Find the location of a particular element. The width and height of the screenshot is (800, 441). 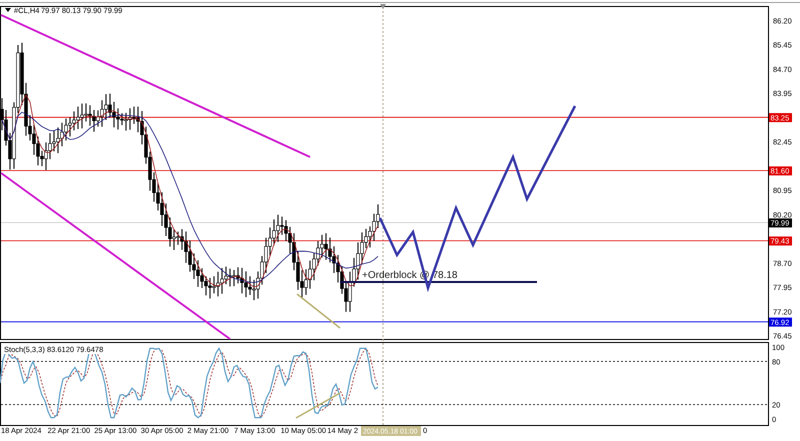

marker-triangle-icon is located at coordinates (383, 6).